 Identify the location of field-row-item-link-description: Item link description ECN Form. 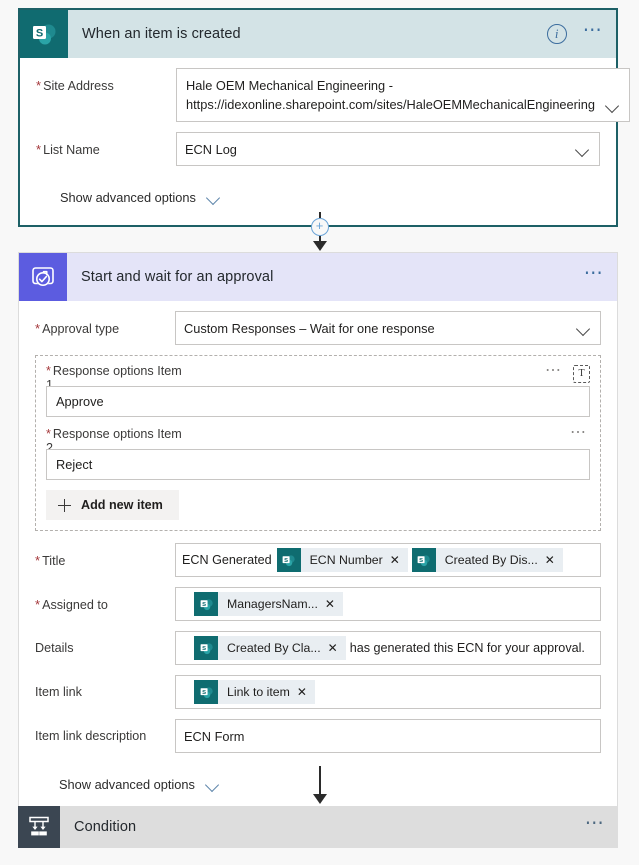
(318, 736).